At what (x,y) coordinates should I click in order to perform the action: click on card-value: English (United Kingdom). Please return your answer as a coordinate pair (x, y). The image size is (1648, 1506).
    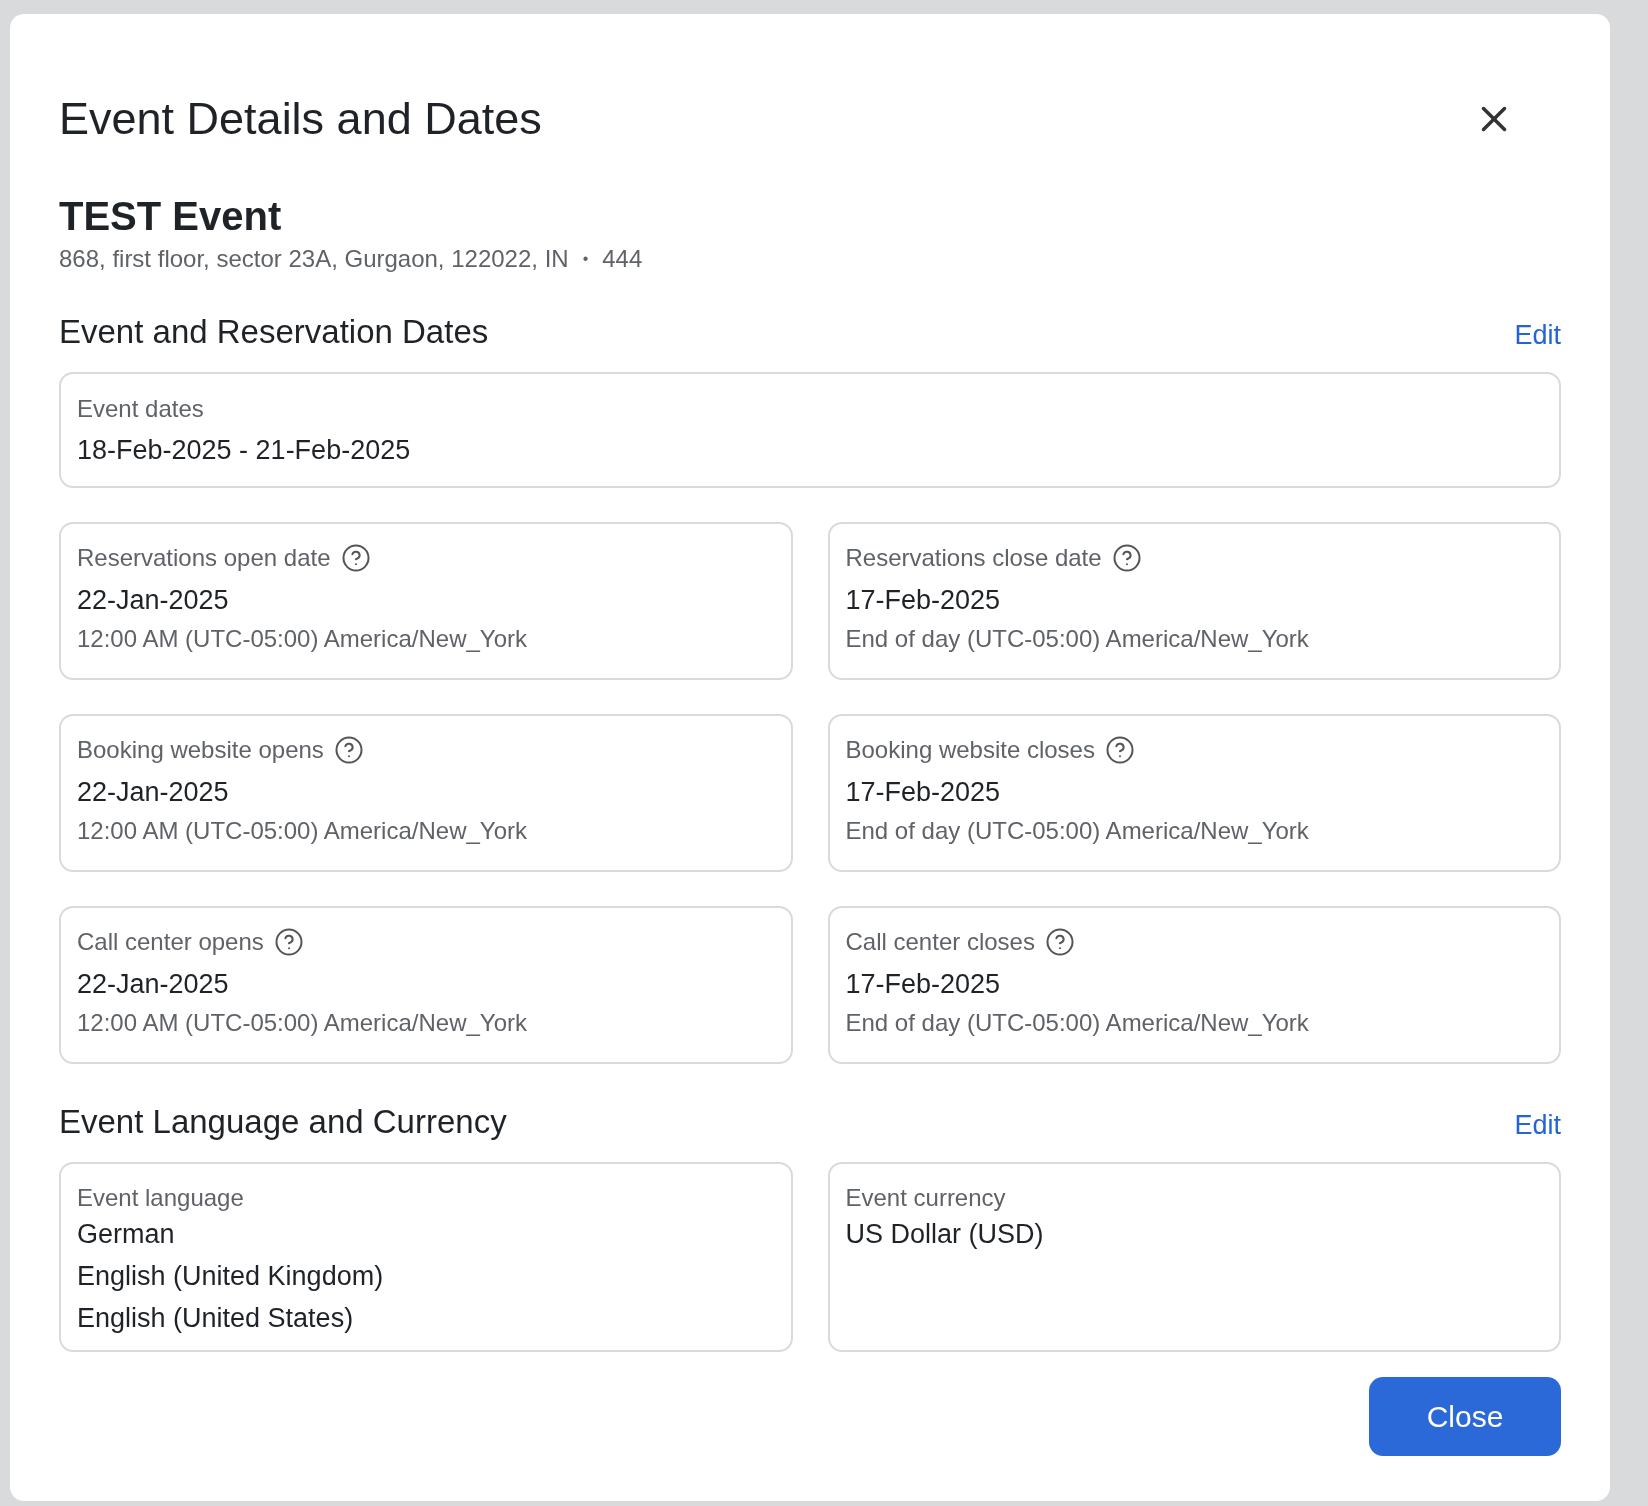
    Looking at the image, I should click on (231, 1276).